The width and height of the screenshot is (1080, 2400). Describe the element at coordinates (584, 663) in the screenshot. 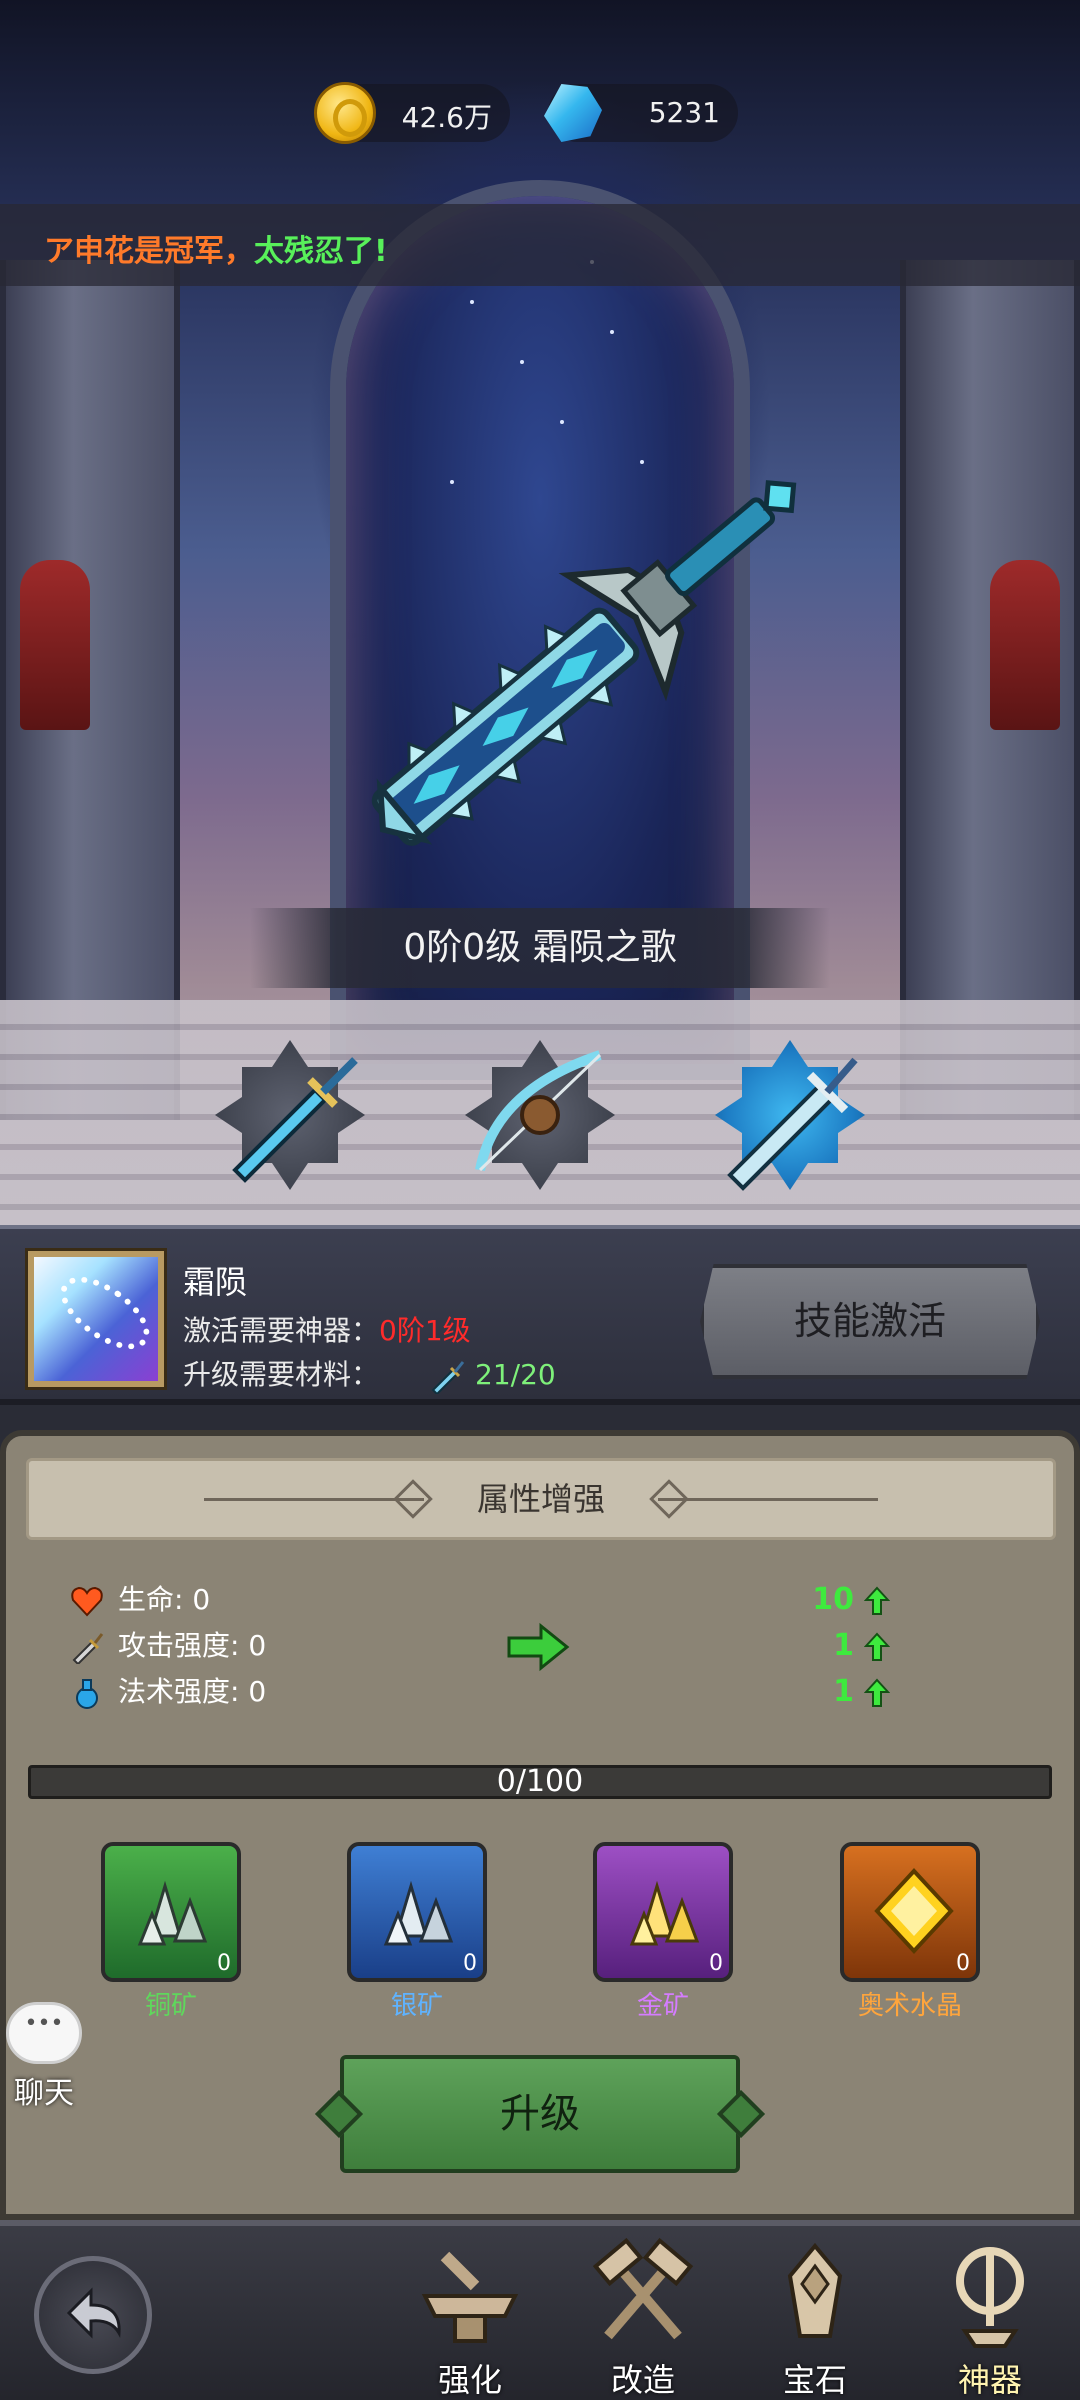

I see `artifact-sword-image` at that location.